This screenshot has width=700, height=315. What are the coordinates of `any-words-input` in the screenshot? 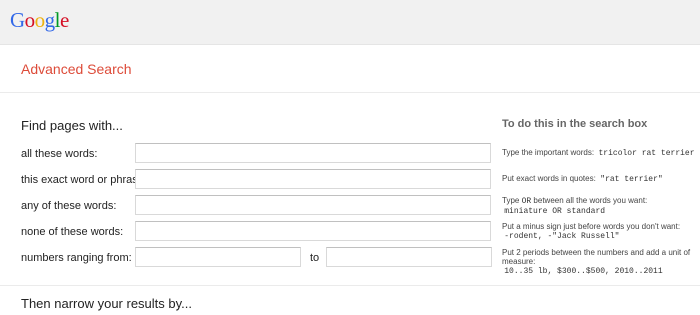 It's located at (313, 205).